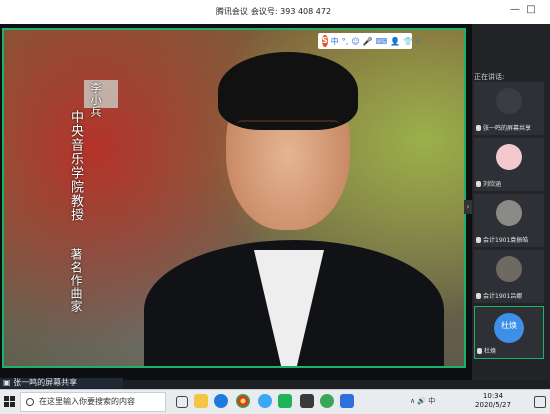 This screenshot has width=550, height=414. I want to click on grid-menu-icon: ⁝⁝, so click(418, 41).